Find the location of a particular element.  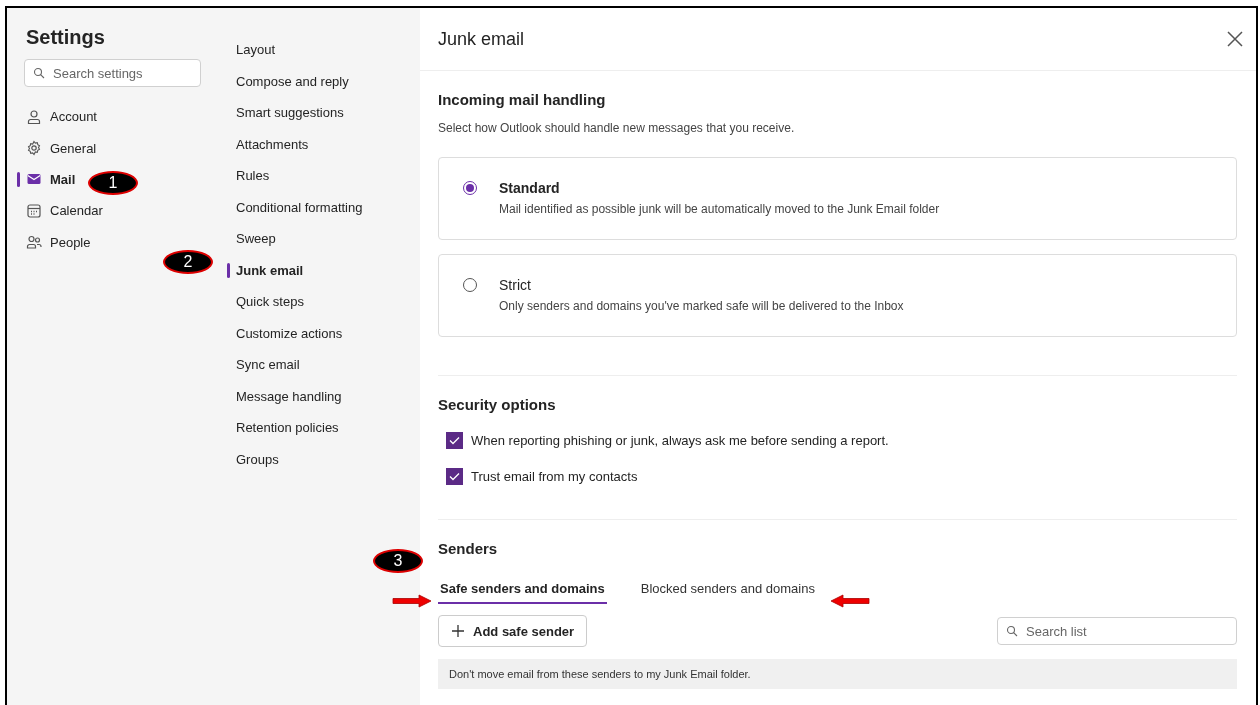

option-label: Strict is located at coordinates (515, 285).